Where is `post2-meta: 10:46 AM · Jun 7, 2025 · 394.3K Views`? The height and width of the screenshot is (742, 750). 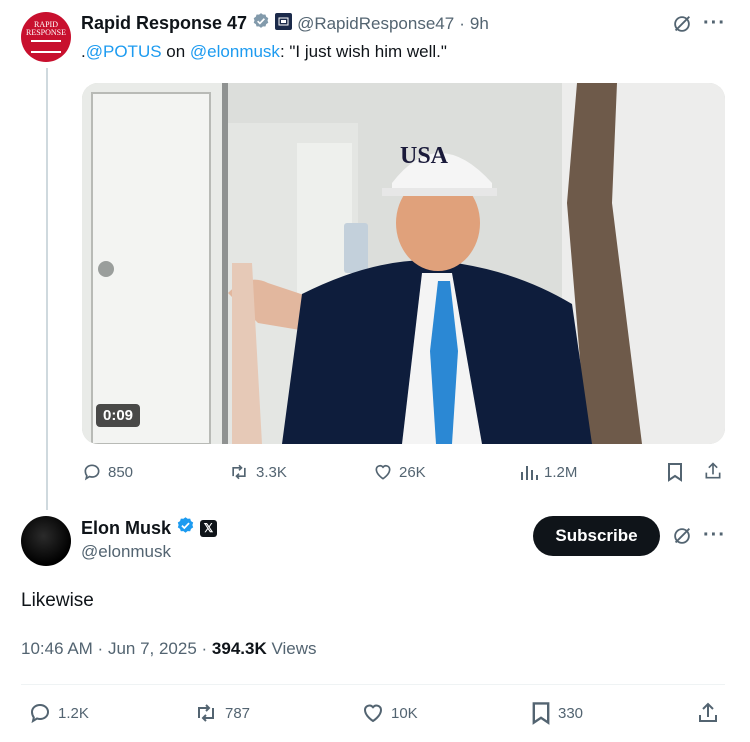
post2-meta: 10:46 AM · Jun 7, 2025 · 394.3K Views is located at coordinates (169, 649).